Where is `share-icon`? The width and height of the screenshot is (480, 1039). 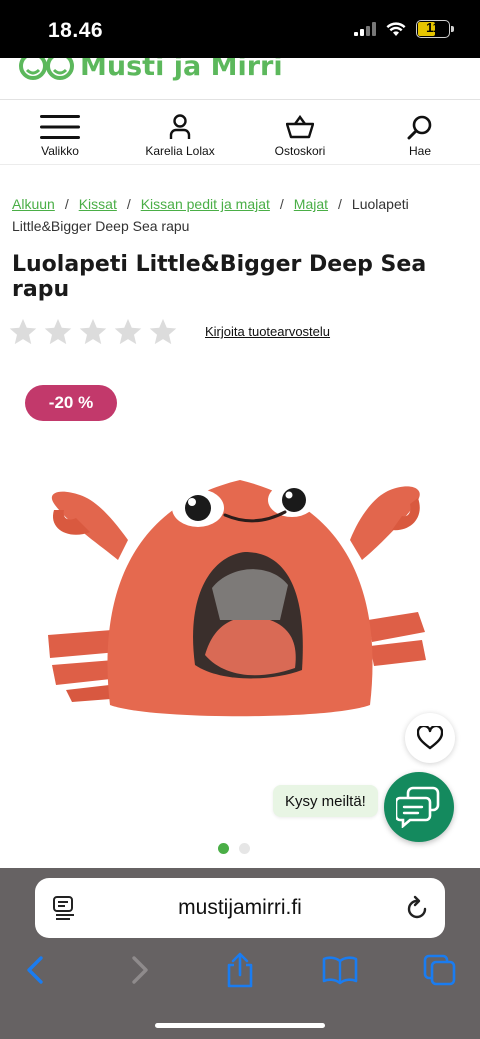
share-icon is located at coordinates (240, 970).